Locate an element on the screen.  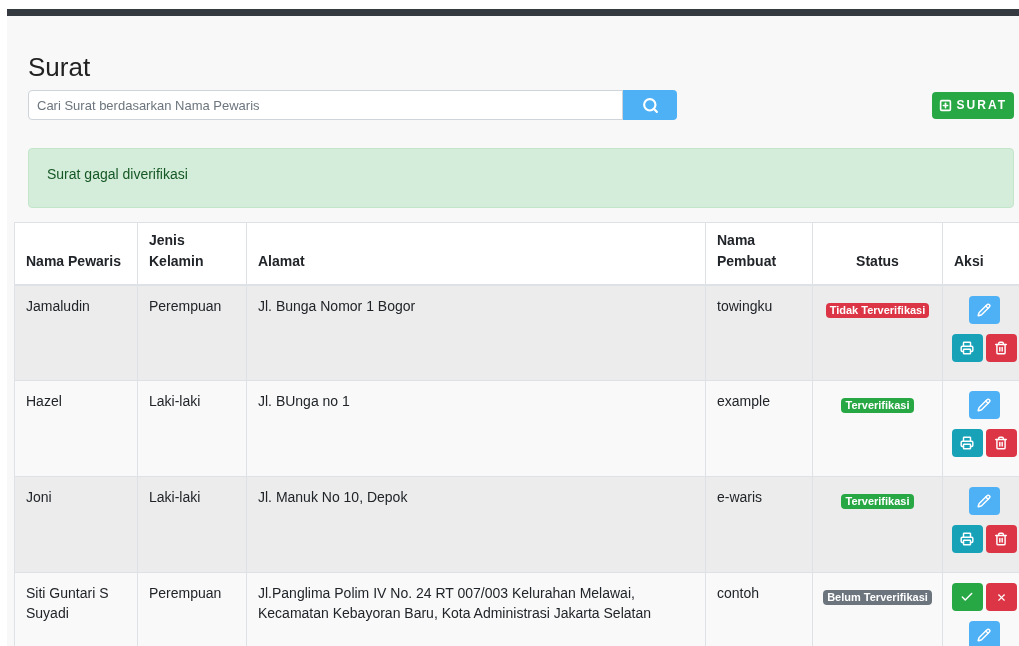
add-surat-button: SURAT is located at coordinates (972, 105).